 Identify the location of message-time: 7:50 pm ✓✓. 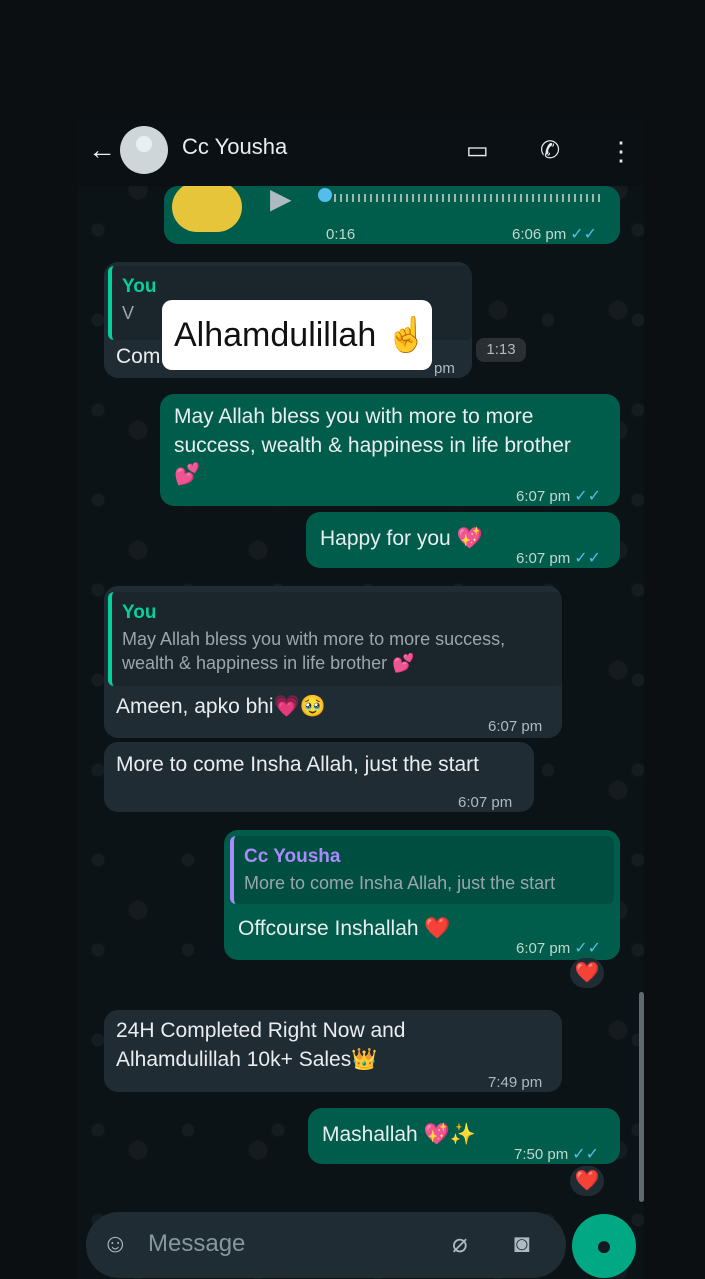
(557, 1154).